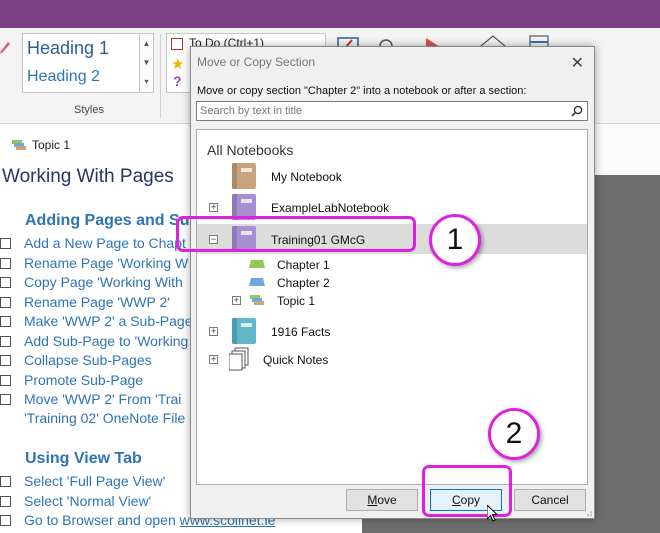  Describe the element at coordinates (160, 76) in the screenshot. I see `ribbon-divider` at that location.